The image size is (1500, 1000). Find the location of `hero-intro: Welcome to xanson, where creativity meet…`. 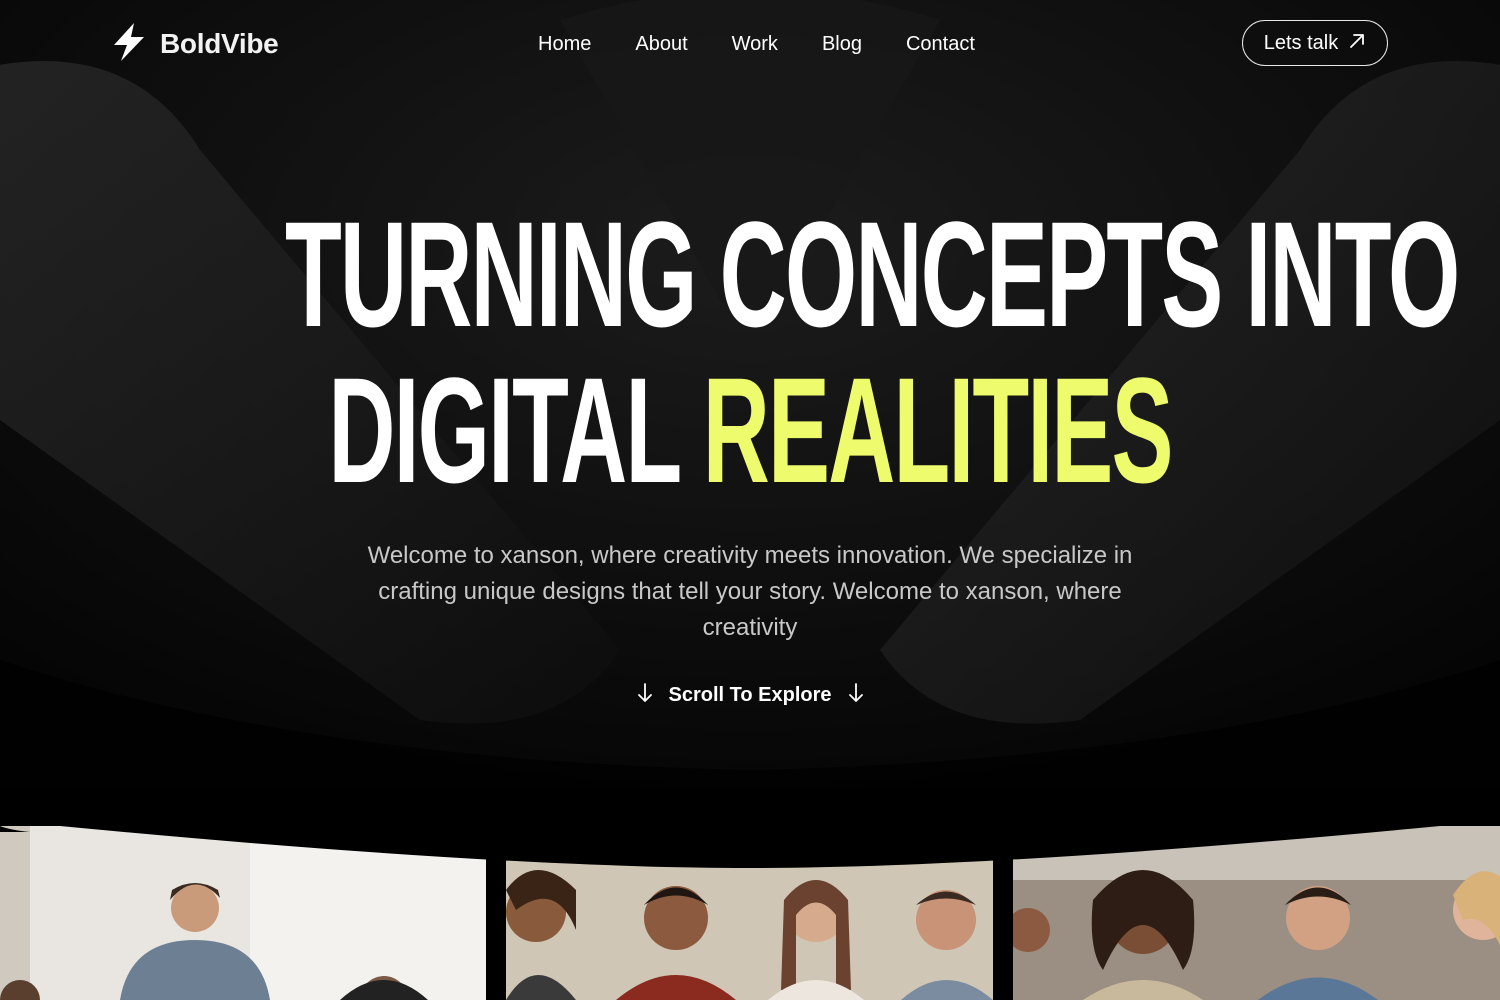

hero-intro: Welcome to xanson, where creativity meet… is located at coordinates (750, 591).